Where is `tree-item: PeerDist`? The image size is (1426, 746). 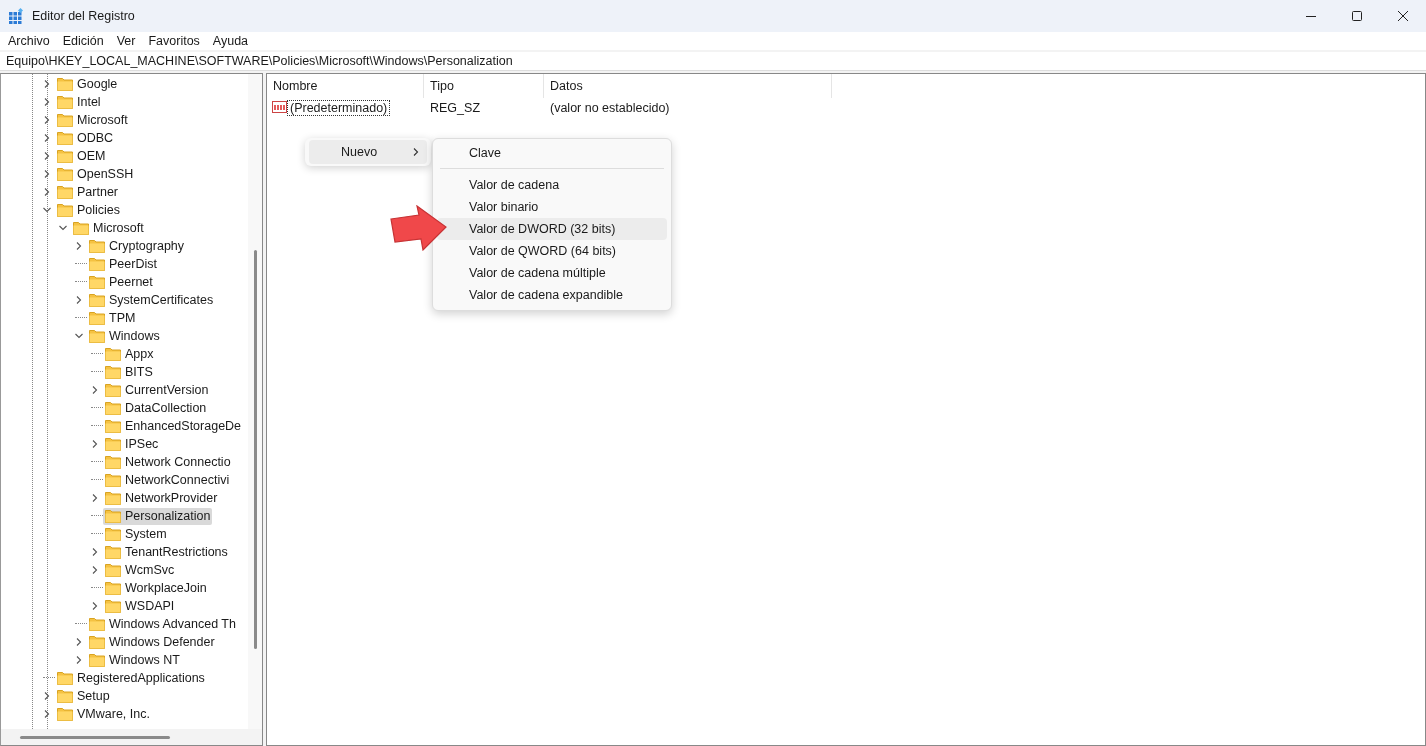 tree-item: PeerDist is located at coordinates (123, 264).